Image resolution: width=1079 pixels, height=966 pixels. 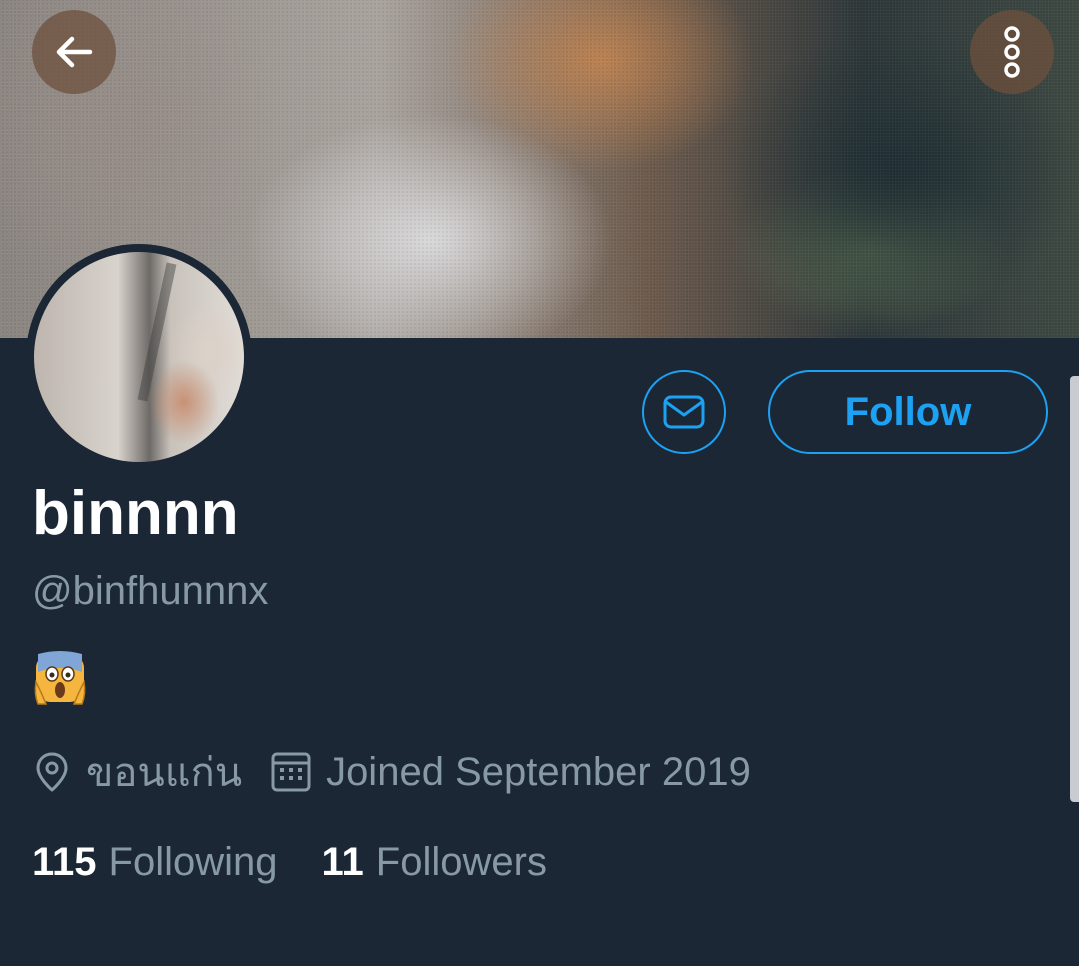 I want to click on arrow-left-icon, so click(x=74, y=52).